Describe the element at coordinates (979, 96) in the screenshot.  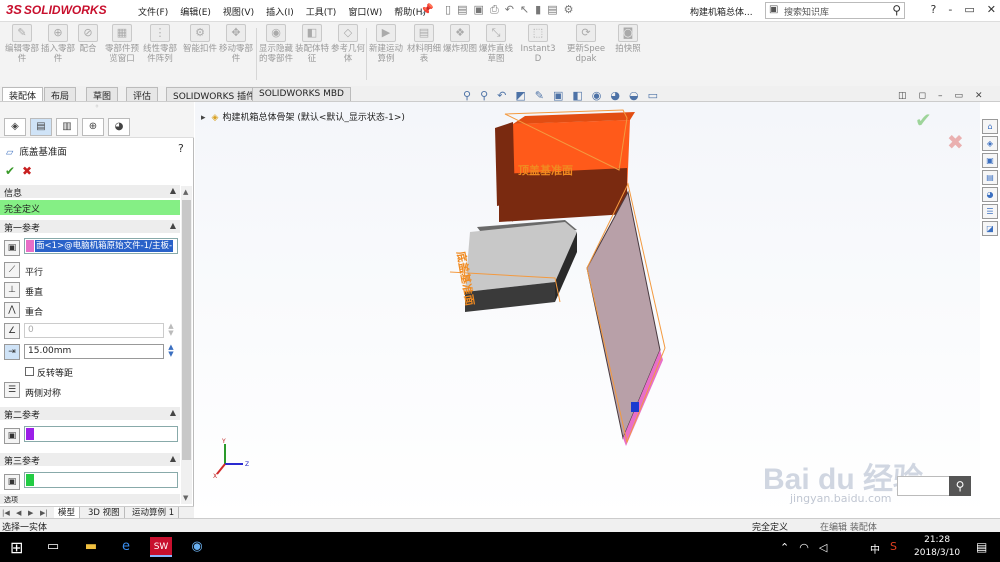
I see `close-doc-button: ✕` at that location.